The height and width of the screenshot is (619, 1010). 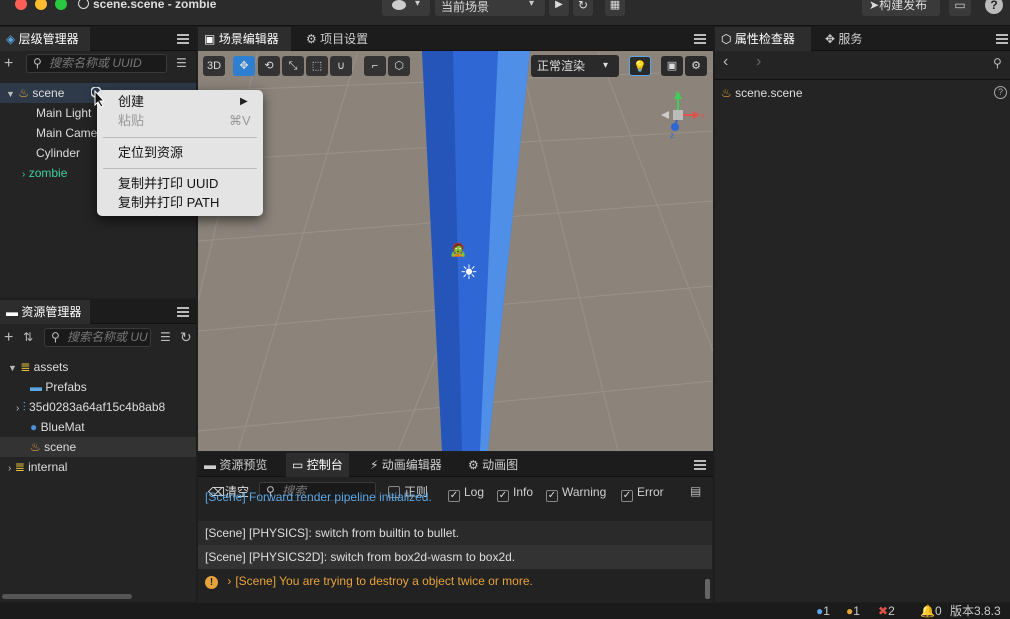 What do you see at coordinates (12, 312) in the screenshot?
I see `folder-icon: ▬` at bounding box center [12, 312].